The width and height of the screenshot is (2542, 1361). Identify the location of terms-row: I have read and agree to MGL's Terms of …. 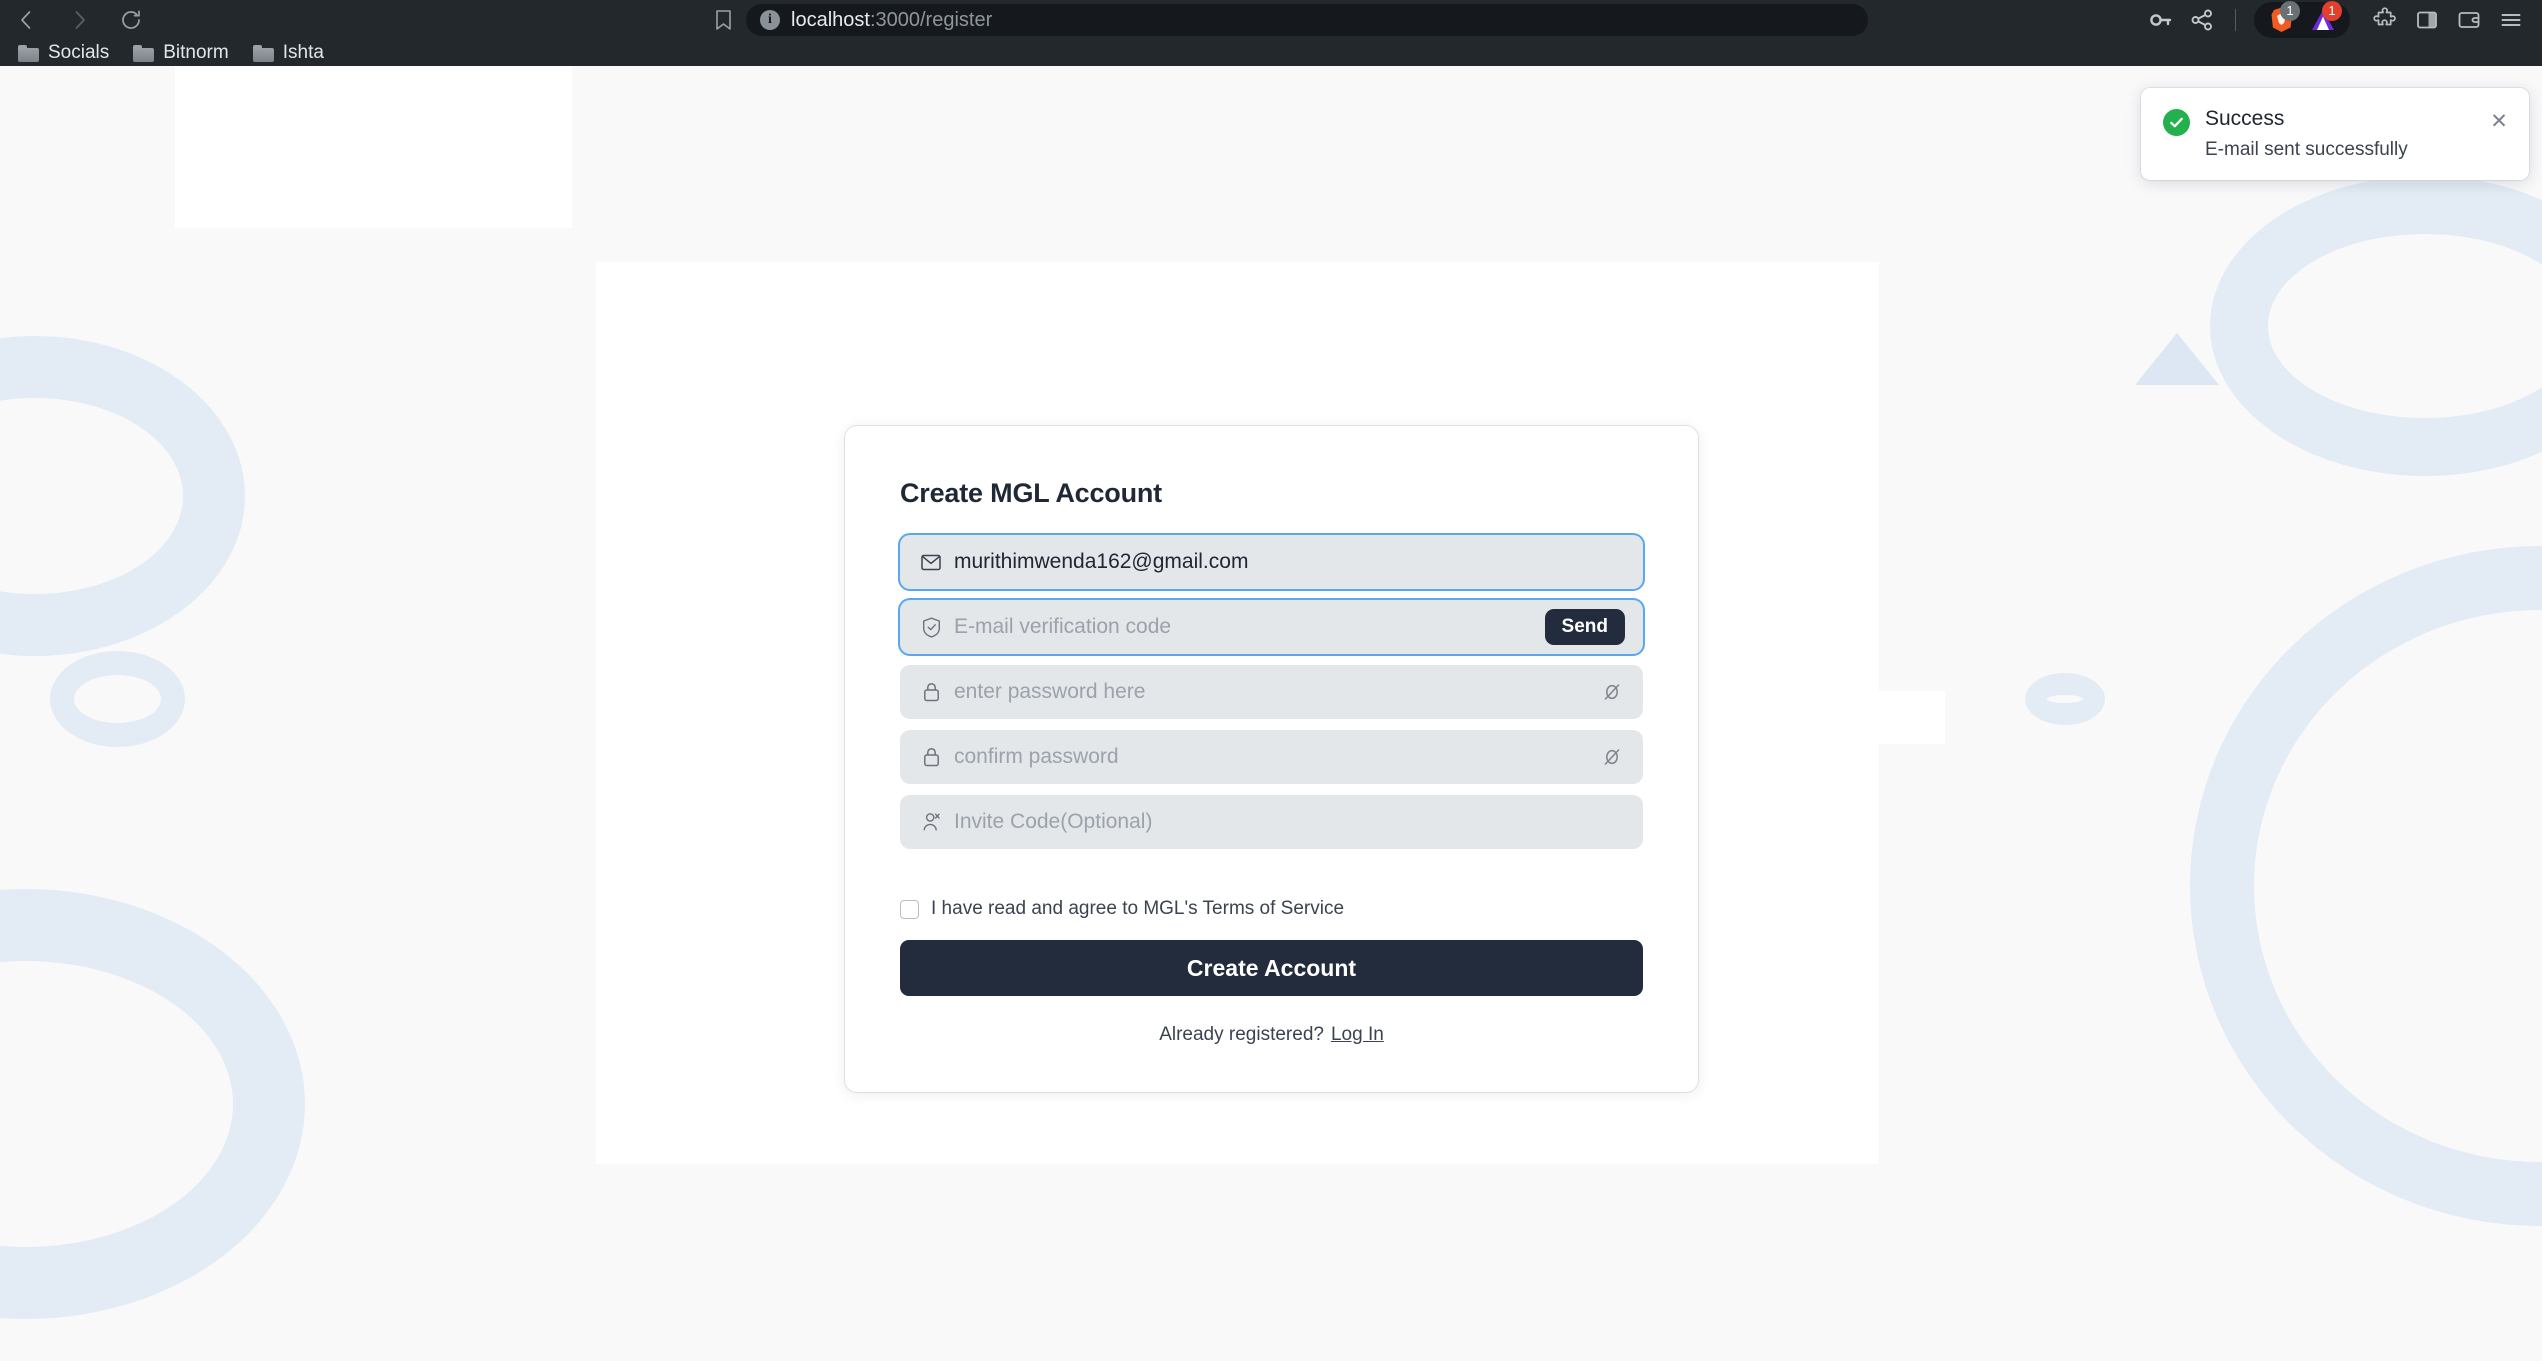
(1271, 909).